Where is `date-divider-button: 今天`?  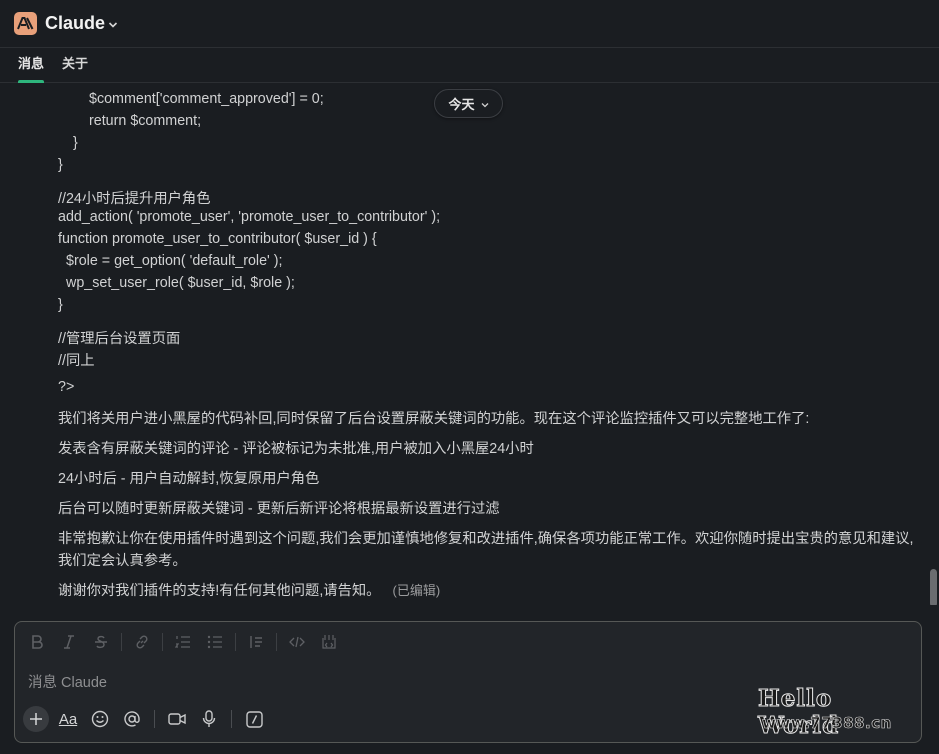
date-divider-button: 今天 is located at coordinates (468, 103).